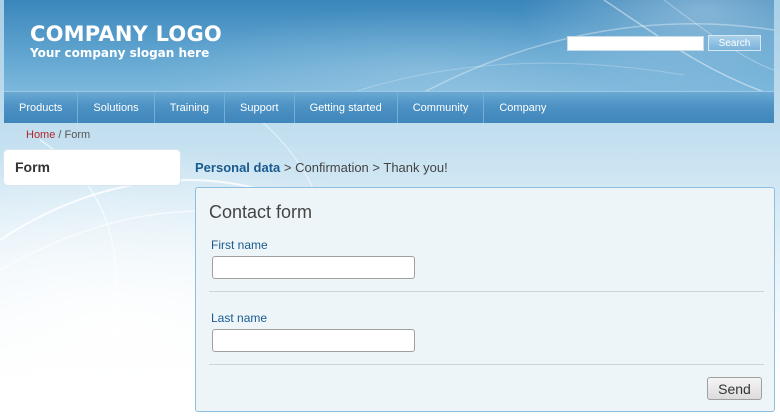  I want to click on nav-item-training: Training, so click(190, 107).